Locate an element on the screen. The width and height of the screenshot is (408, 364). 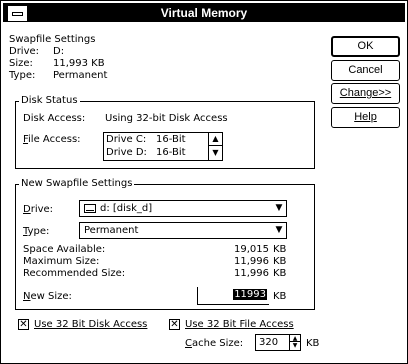
scroll-down-arrow-icon: ▼ is located at coordinates (215, 153).